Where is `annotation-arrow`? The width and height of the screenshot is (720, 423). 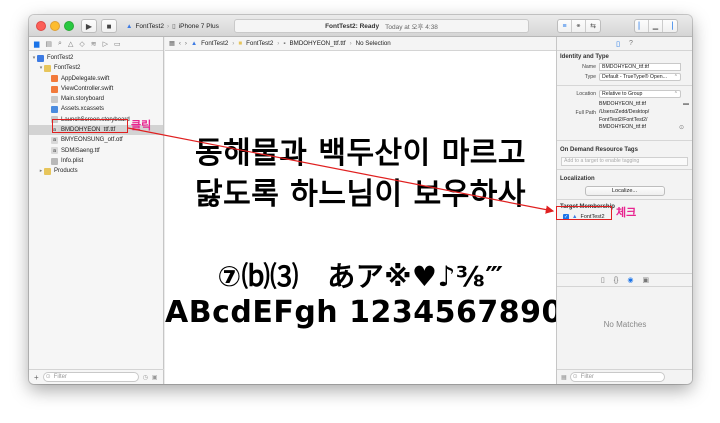
annotation-arrow is located at coordinates (341, 170).